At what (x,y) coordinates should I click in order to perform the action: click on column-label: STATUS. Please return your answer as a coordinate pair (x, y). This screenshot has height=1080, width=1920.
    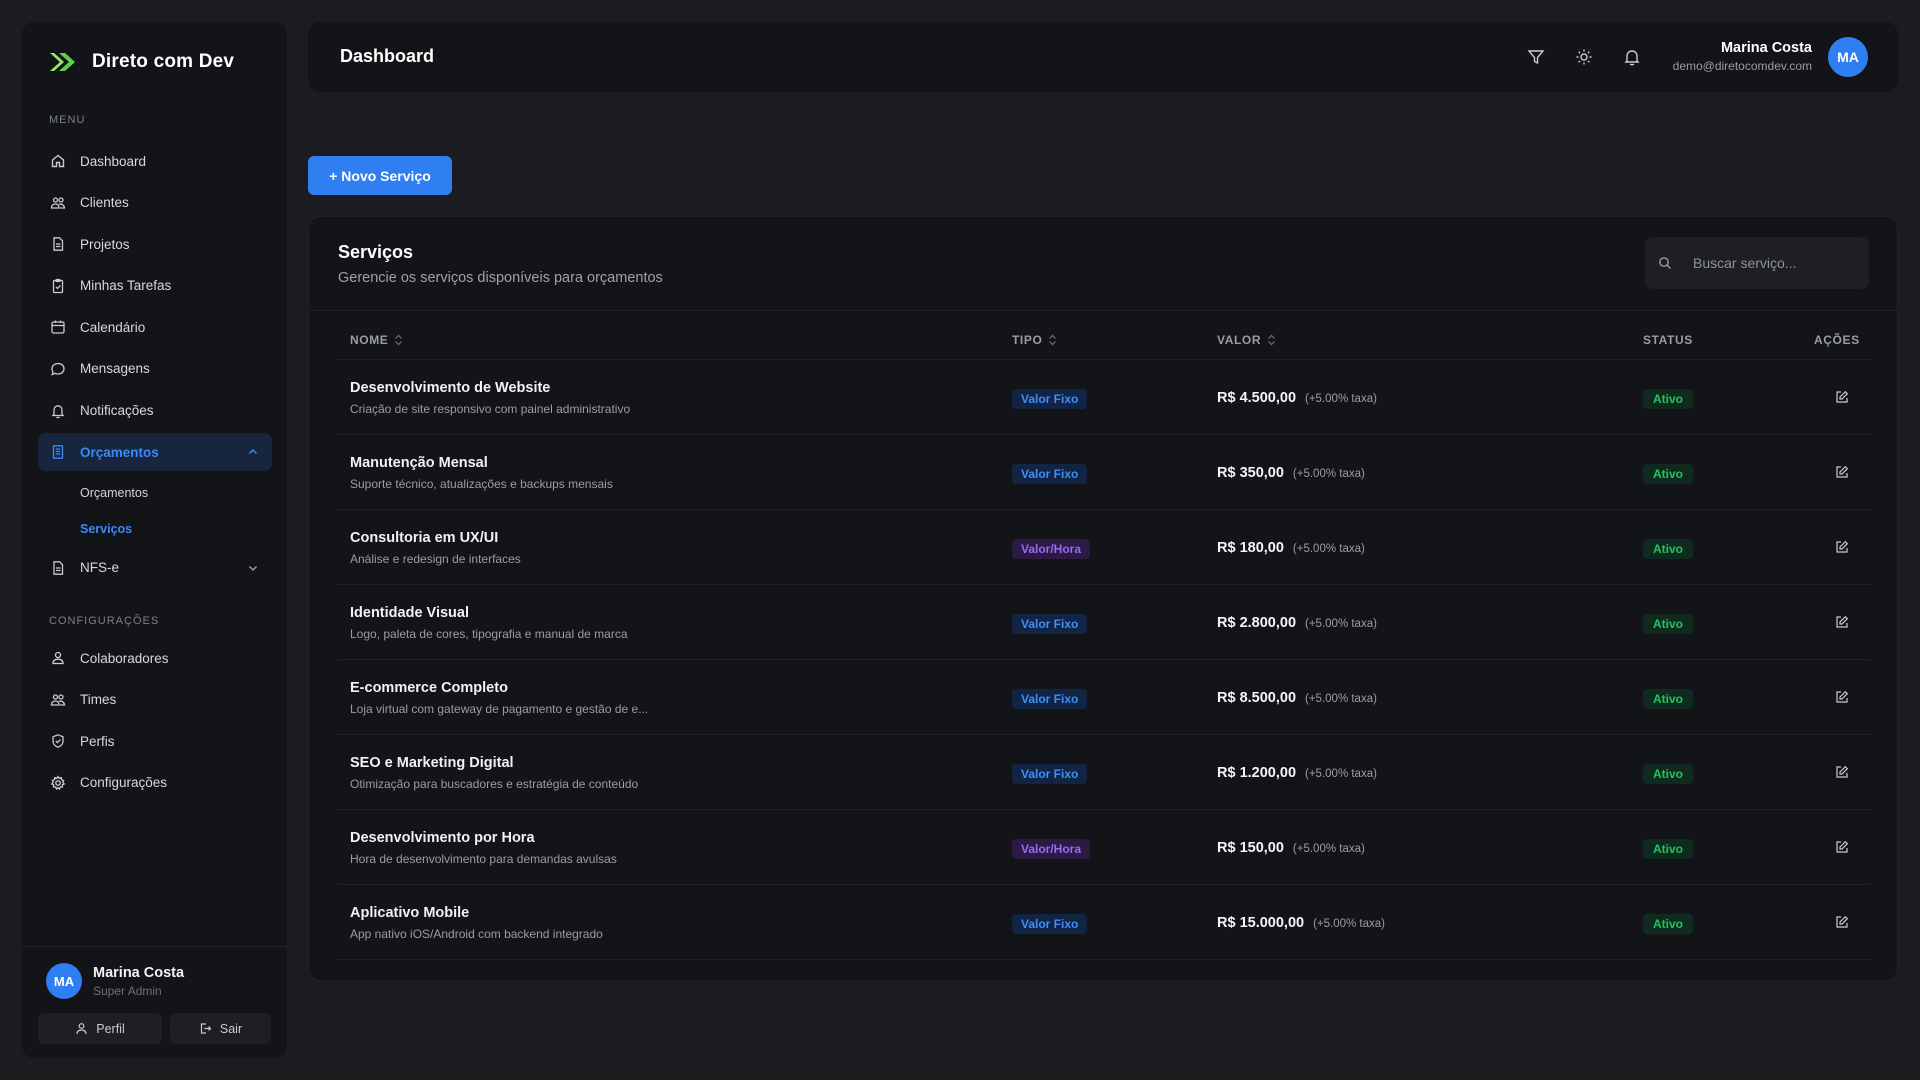
    Looking at the image, I should click on (1668, 340).